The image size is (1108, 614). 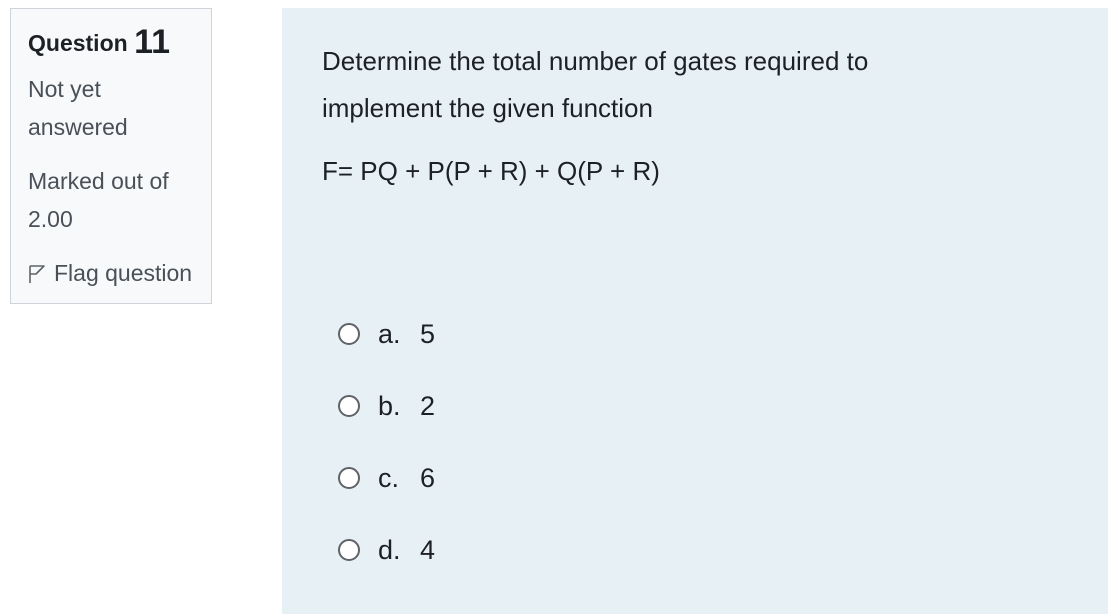 I want to click on answer-option-d: d. 4, so click(x=703, y=550).